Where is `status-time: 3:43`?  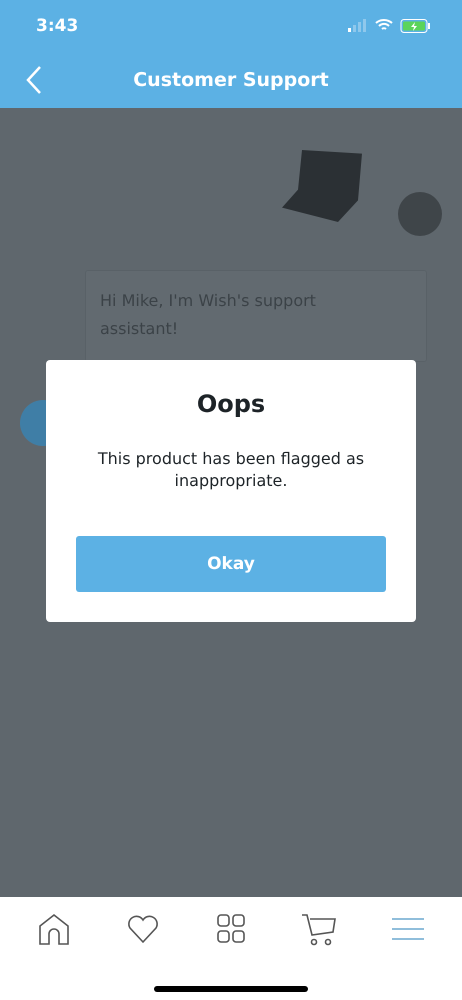
status-time: 3:43 is located at coordinates (57, 26).